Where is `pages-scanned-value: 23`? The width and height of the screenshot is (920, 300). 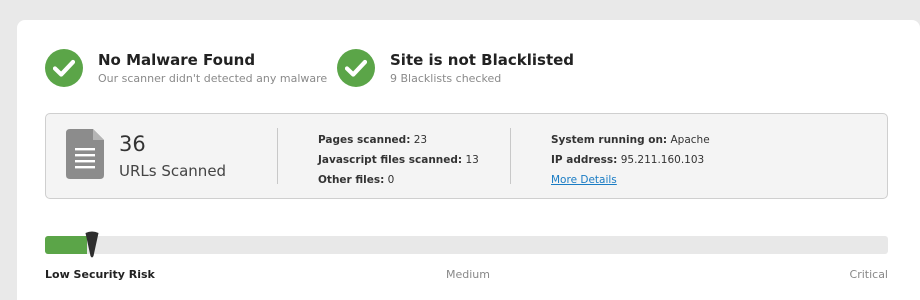
pages-scanned-value: 23 is located at coordinates (420, 140).